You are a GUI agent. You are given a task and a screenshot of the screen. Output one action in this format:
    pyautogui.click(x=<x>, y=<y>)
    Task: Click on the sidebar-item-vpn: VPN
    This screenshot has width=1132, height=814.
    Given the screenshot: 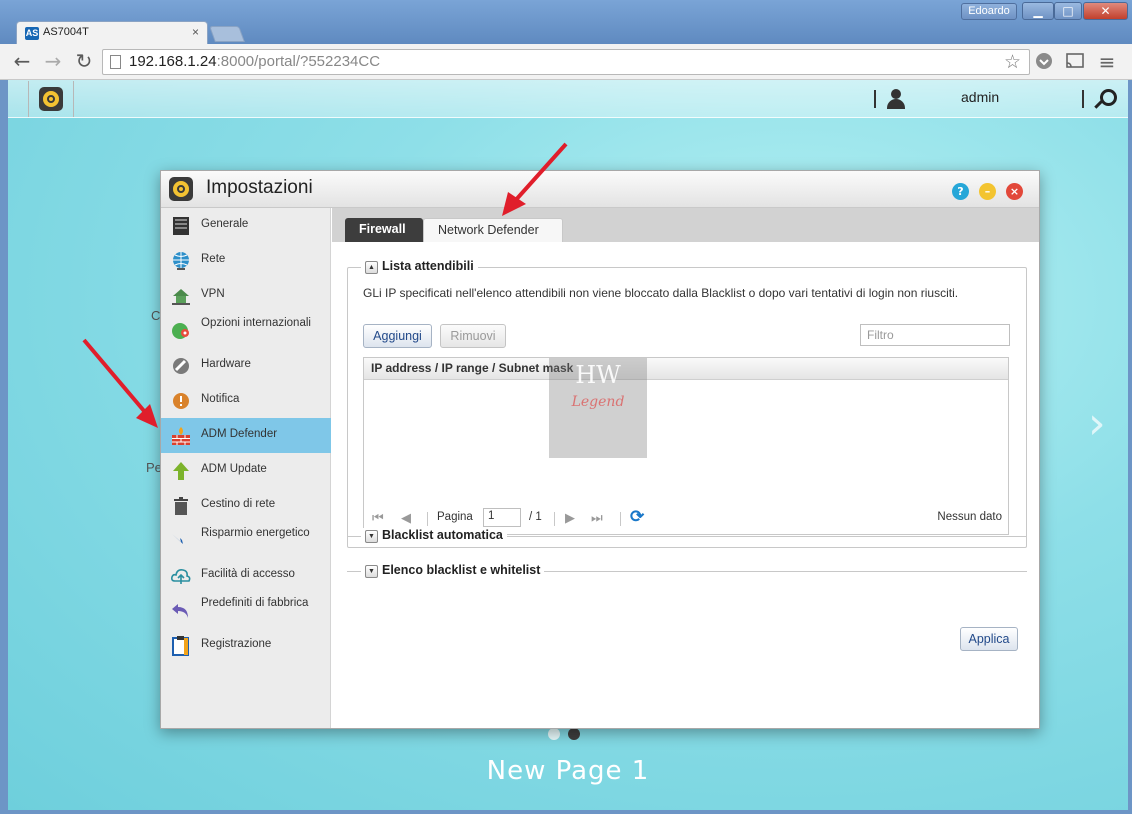 What is the action you would take?
    pyautogui.click(x=246, y=295)
    